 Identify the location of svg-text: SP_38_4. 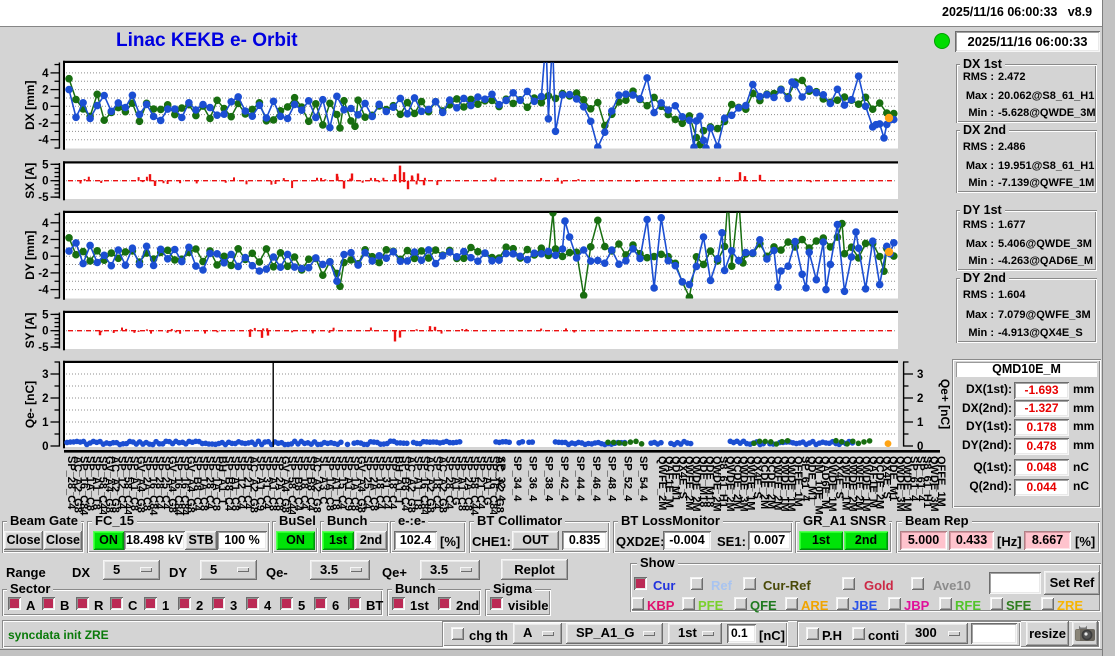
(548, 479).